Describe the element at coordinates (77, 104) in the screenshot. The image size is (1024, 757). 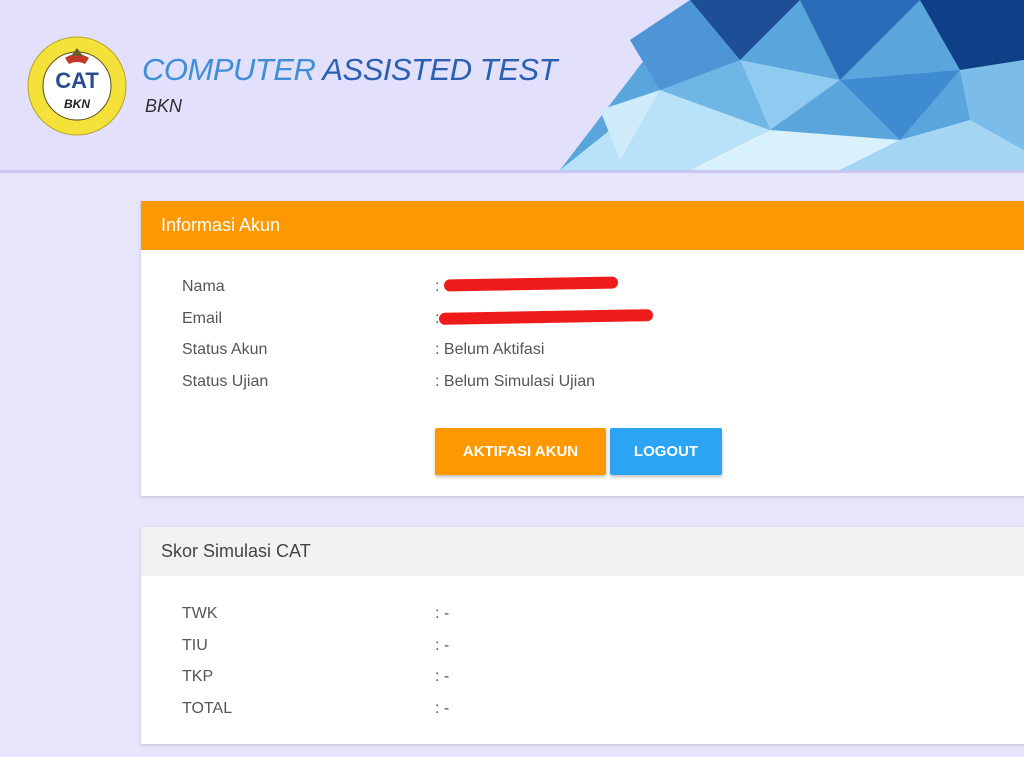
I see `svg-text: BKN` at that location.